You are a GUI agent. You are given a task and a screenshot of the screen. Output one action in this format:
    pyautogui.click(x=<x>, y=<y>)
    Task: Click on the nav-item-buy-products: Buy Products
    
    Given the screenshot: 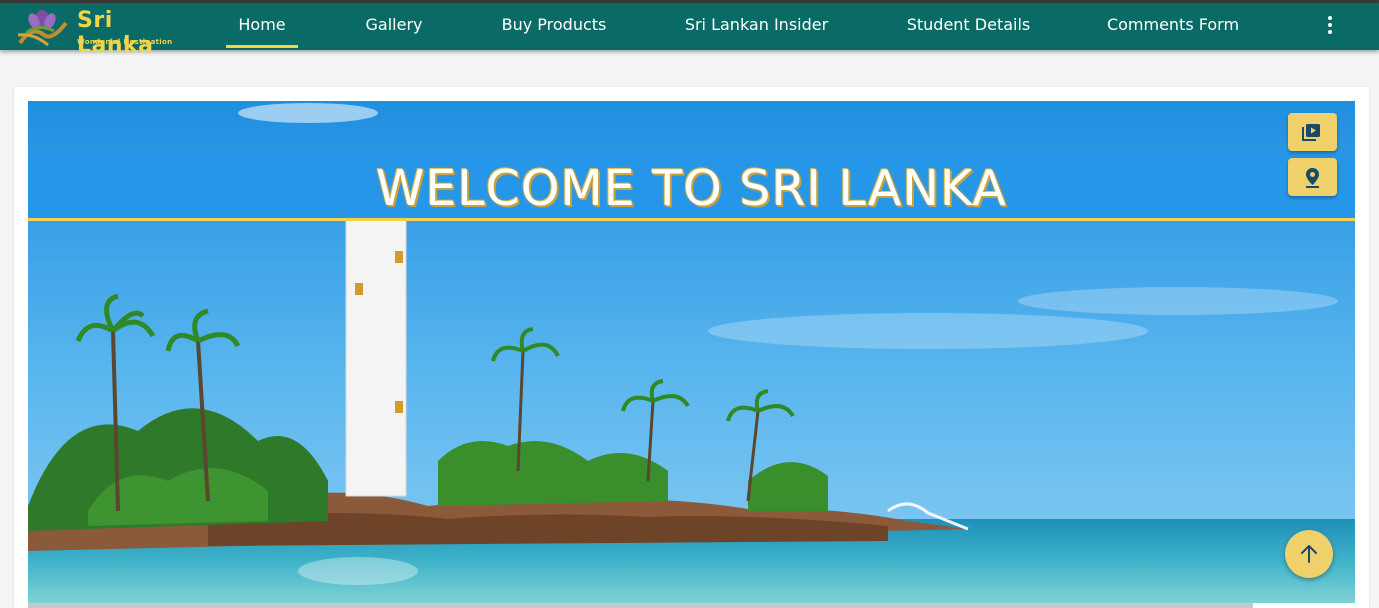 What is the action you would take?
    pyautogui.click(x=554, y=26)
    